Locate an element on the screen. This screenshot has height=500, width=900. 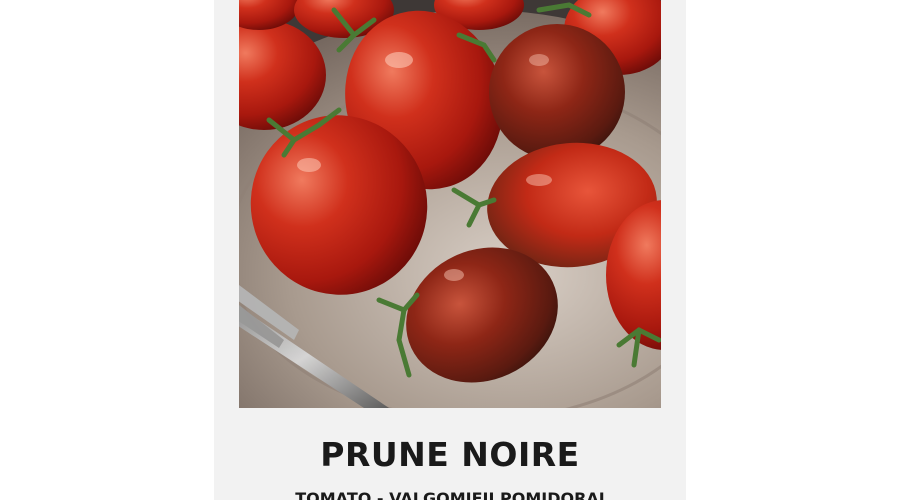
product-name: PRUNE NOIRE is located at coordinates (450, 455).